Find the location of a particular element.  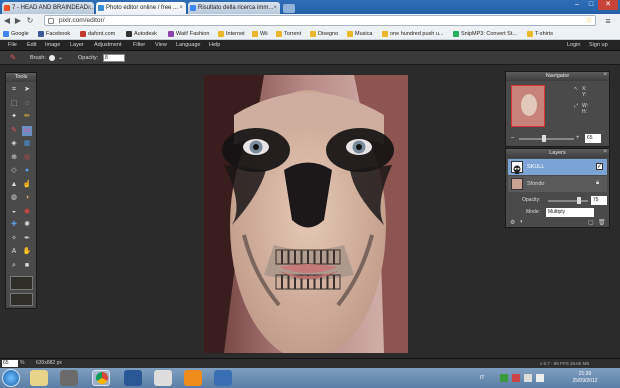

pinch-icon: ✧ is located at coordinates (14, 239).